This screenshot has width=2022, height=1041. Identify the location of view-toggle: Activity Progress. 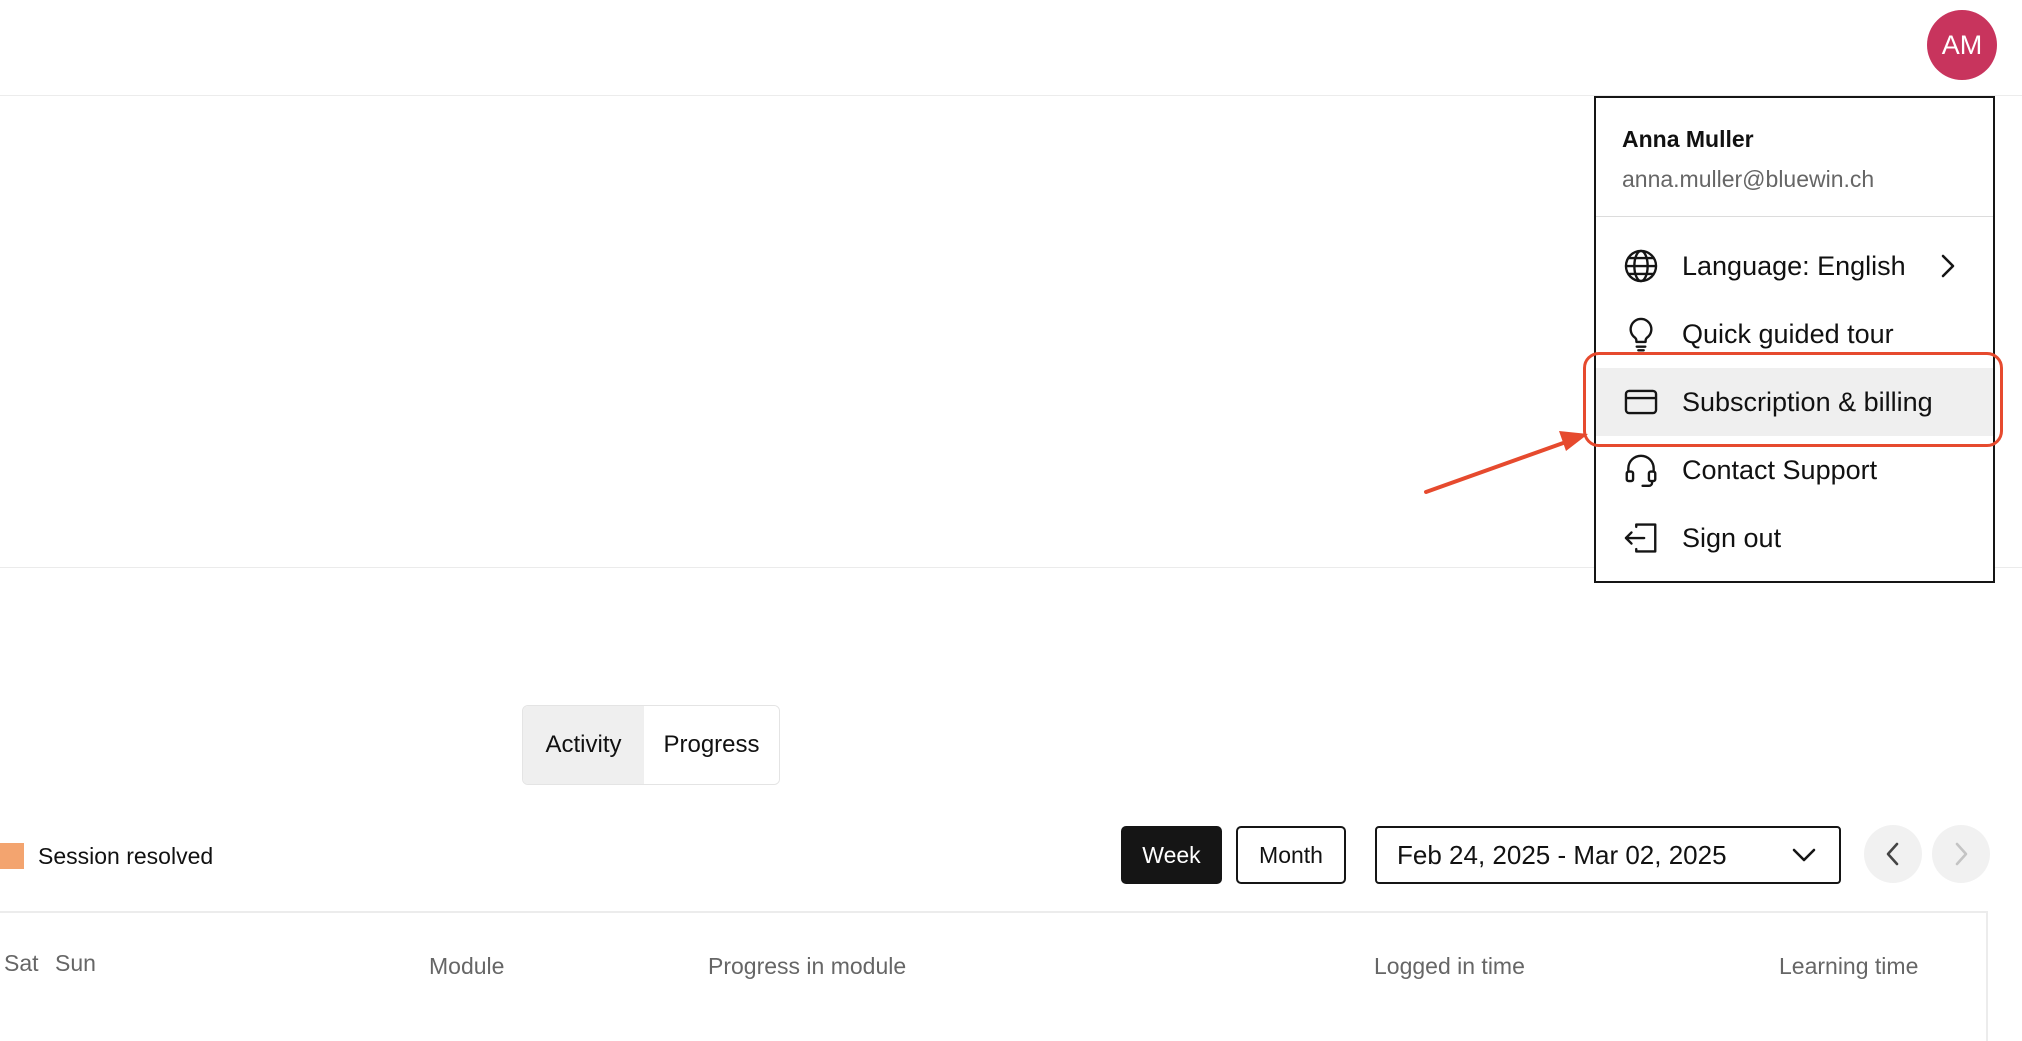
(651, 745).